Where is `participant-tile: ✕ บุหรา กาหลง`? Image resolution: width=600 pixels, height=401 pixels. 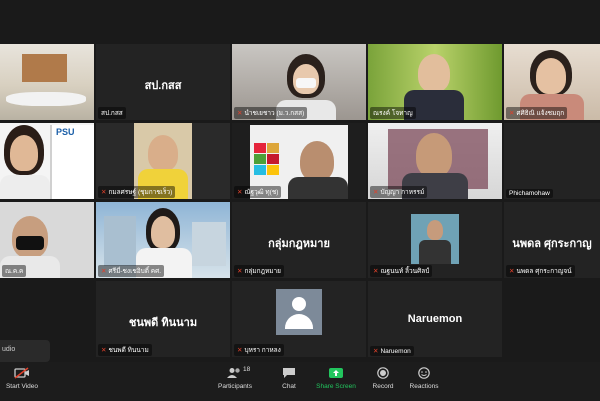 participant-tile: ✕ บุหรา กาหลง is located at coordinates (299, 319).